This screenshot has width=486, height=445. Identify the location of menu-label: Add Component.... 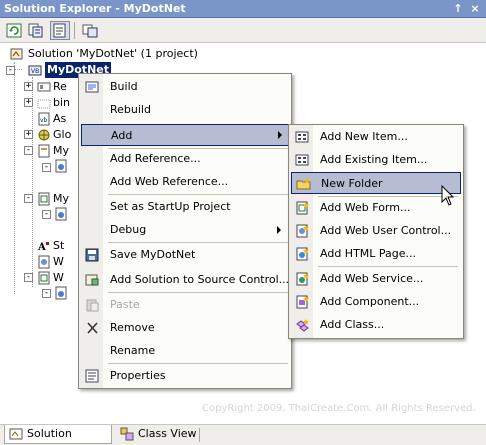
(370, 301).